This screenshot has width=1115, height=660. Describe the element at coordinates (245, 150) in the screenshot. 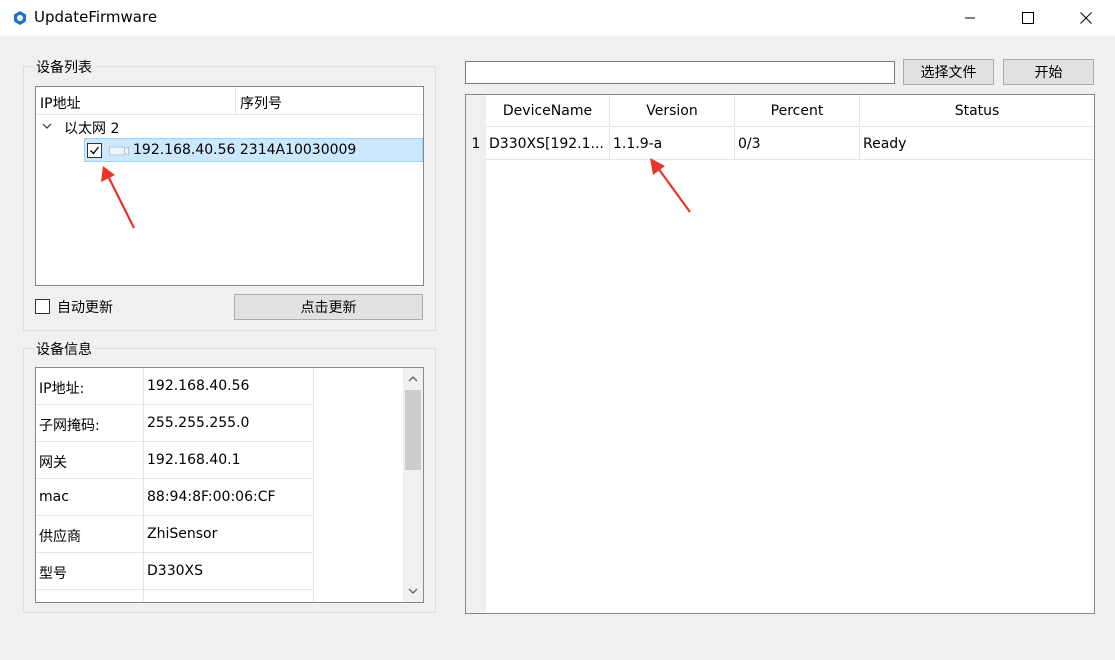

I see `device-entry-text: 192.168.40.56 2314A10030009` at that location.